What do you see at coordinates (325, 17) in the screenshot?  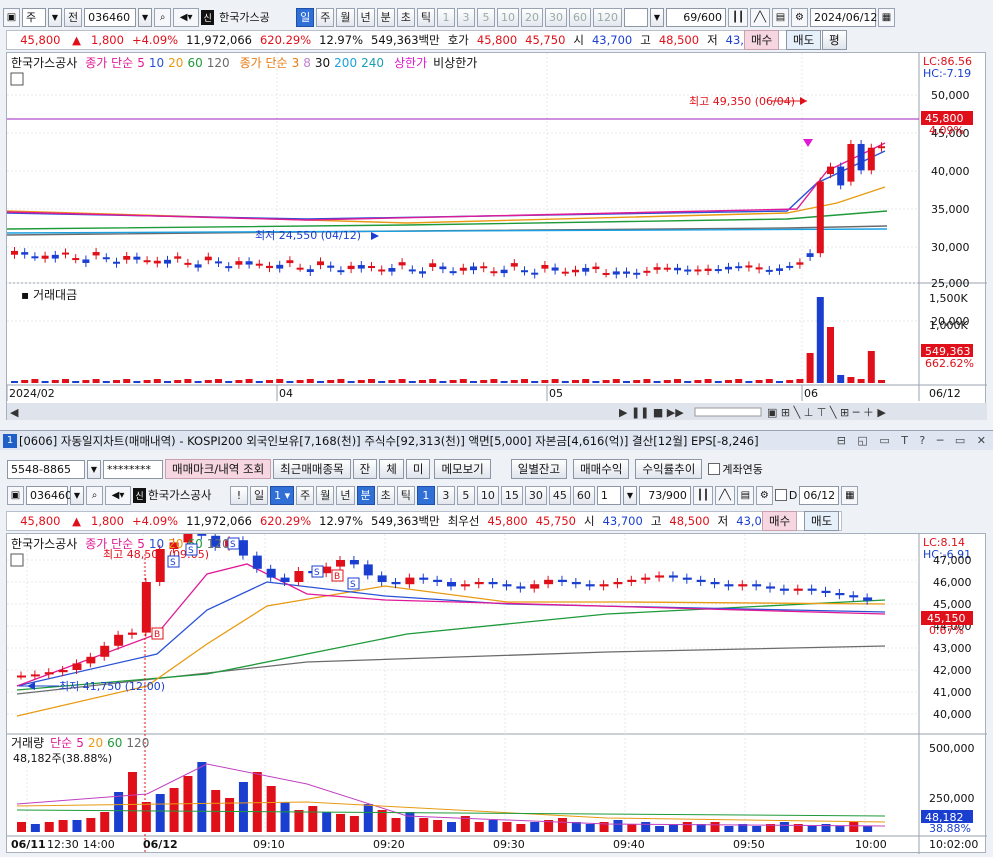 I see `tab-week: 주` at bounding box center [325, 17].